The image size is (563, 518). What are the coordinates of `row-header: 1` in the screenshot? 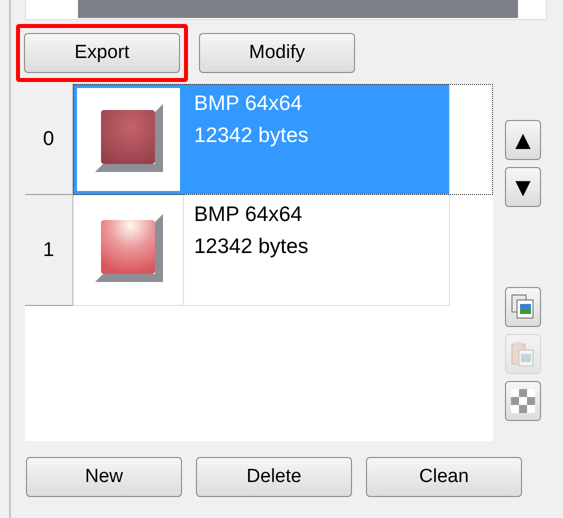 It's located at (49, 250).